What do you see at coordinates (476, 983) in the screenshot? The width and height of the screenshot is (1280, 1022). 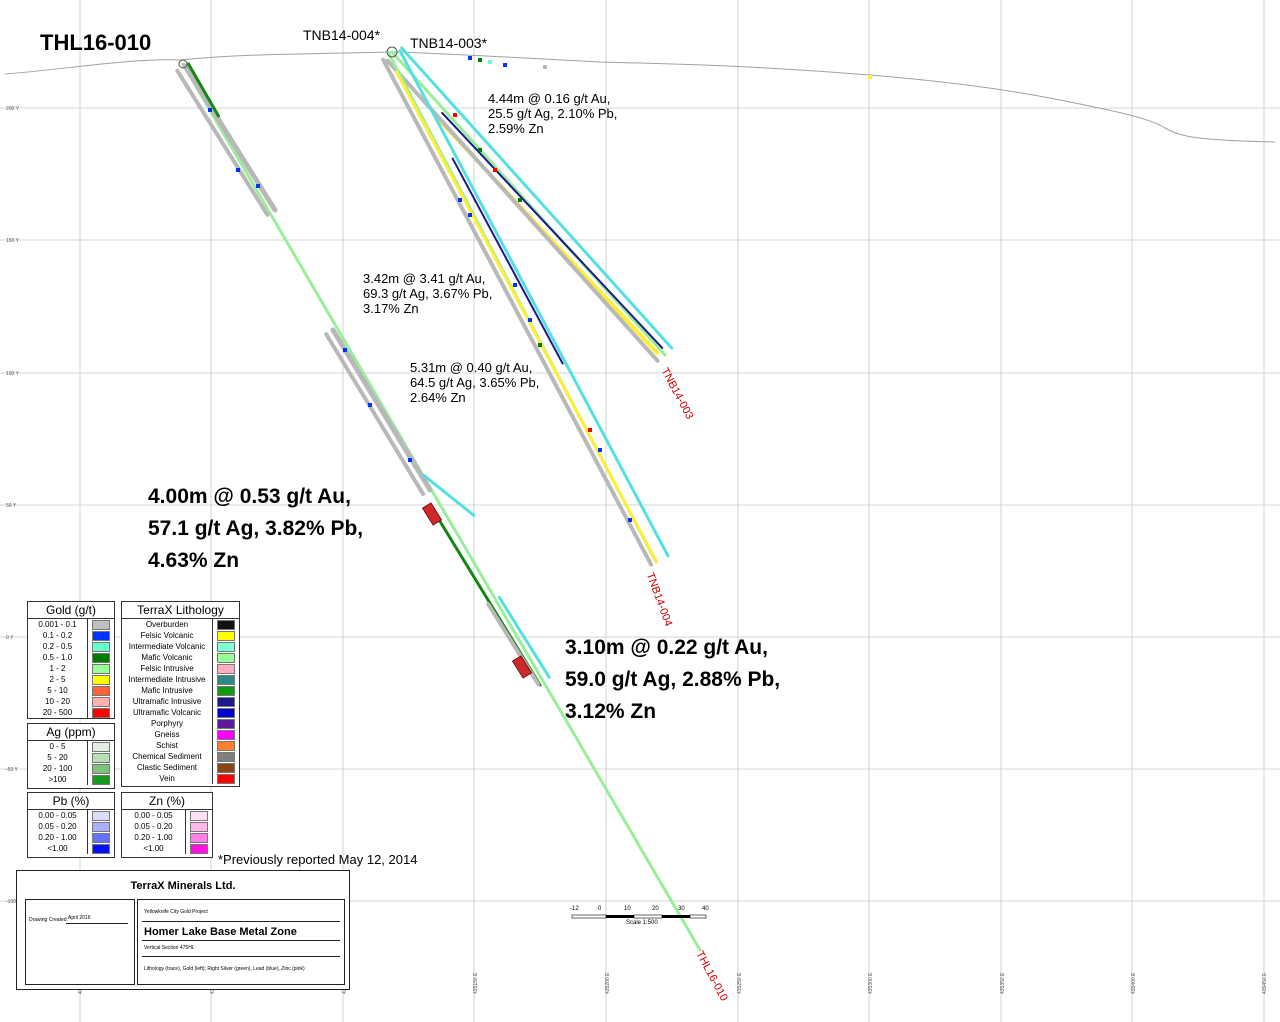 I see `easting-label: 435150 E` at bounding box center [476, 983].